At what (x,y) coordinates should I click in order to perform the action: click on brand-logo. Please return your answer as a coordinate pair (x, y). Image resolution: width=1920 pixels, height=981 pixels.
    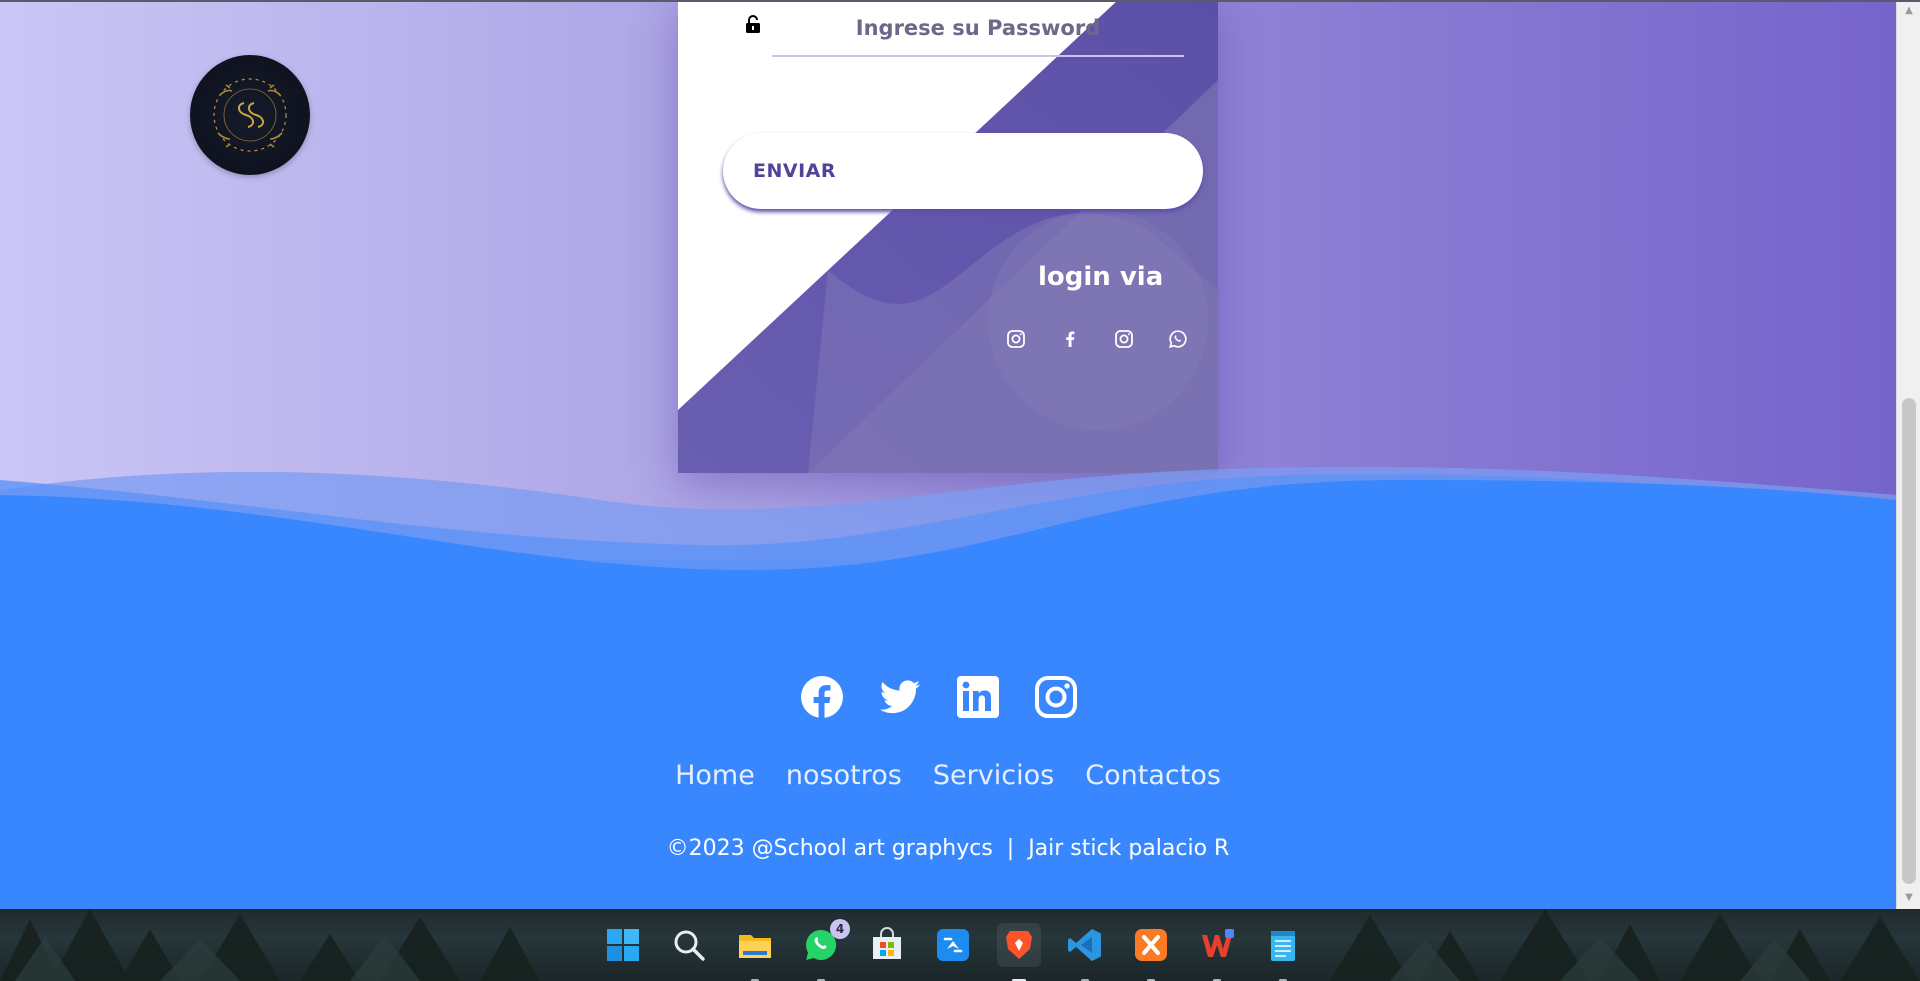
    Looking at the image, I should click on (250, 115).